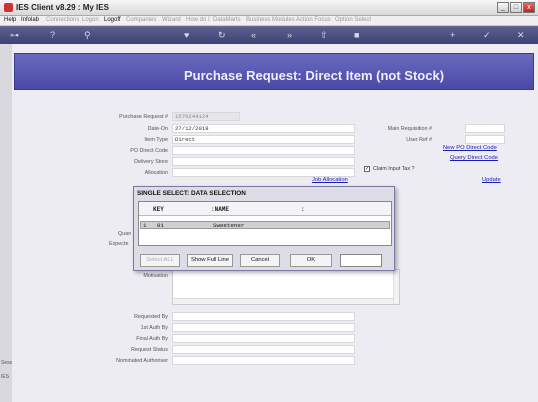  Describe the element at coordinates (263, 349) in the screenshot. I see `request-status-field` at that location.